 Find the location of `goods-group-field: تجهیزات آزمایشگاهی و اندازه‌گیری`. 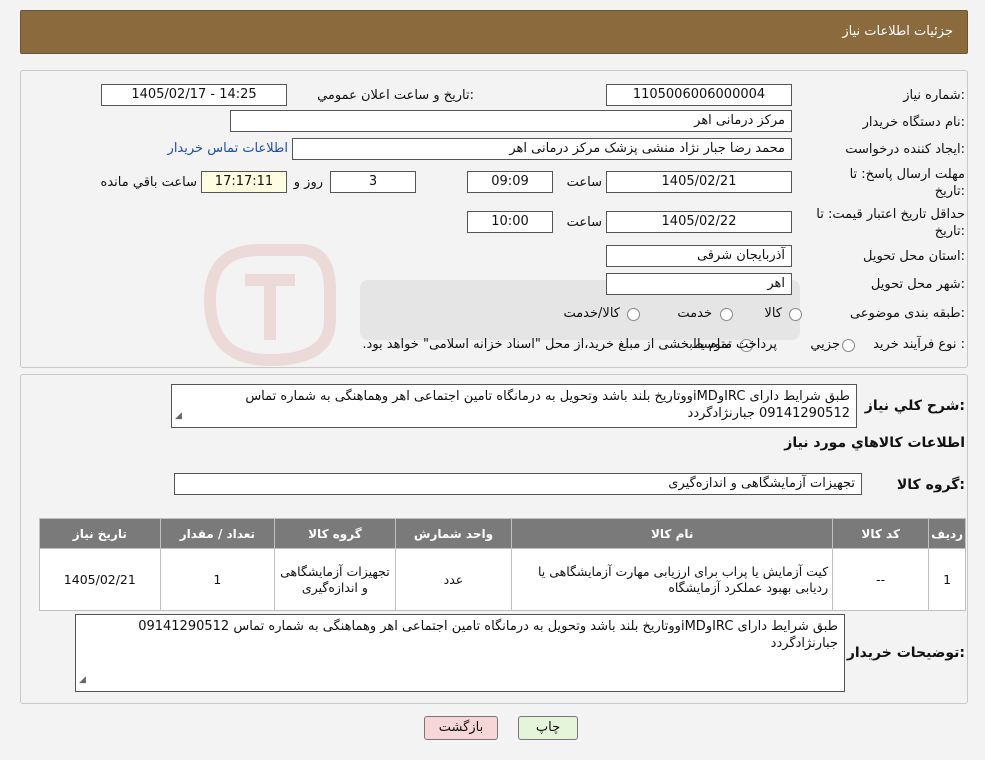

goods-group-field: تجهیزات آزمایشگاهی و اندازه‌گیری is located at coordinates (518, 484).